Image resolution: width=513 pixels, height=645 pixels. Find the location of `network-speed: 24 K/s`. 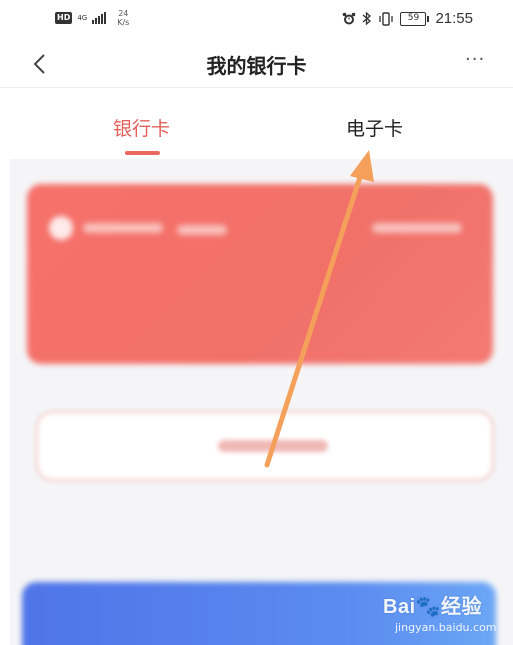

network-speed: 24 K/s is located at coordinates (123, 18).